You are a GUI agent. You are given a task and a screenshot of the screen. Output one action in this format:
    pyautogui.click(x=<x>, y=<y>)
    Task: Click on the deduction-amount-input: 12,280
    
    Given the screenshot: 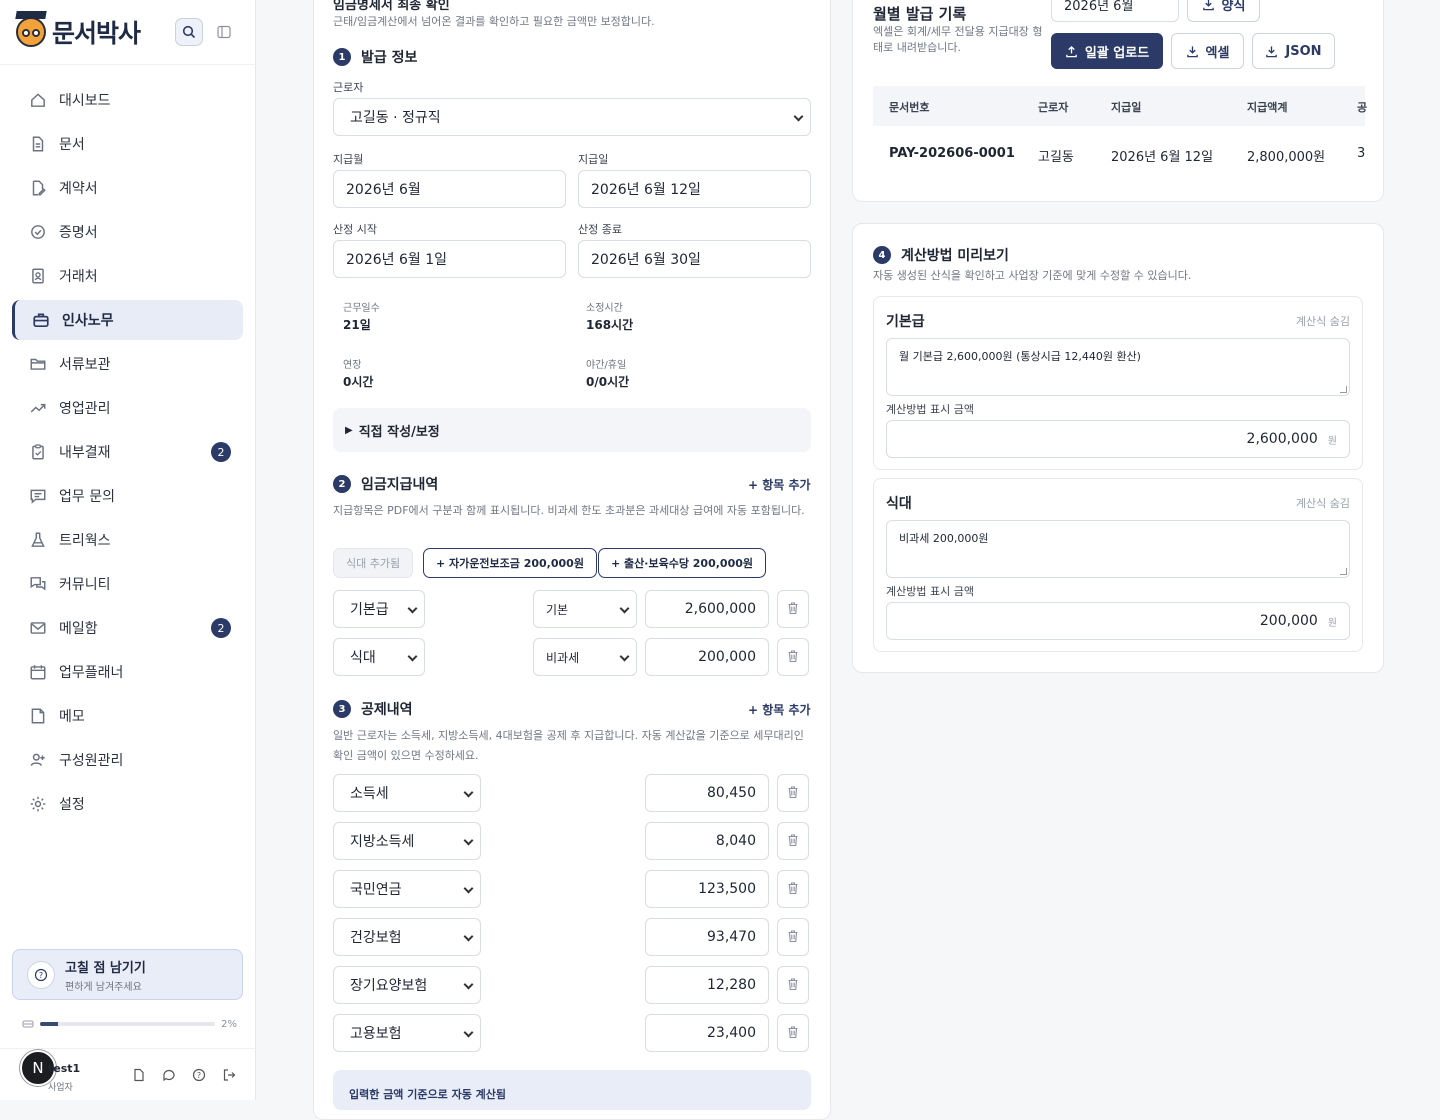 What is the action you would take?
    pyautogui.click(x=707, y=985)
    